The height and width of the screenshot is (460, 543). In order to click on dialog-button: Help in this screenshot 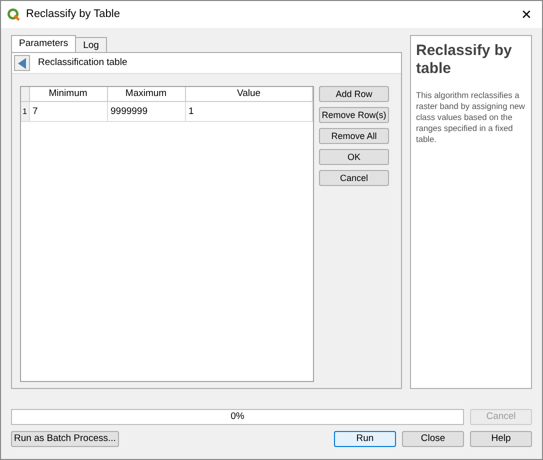, I will do `click(501, 439)`.